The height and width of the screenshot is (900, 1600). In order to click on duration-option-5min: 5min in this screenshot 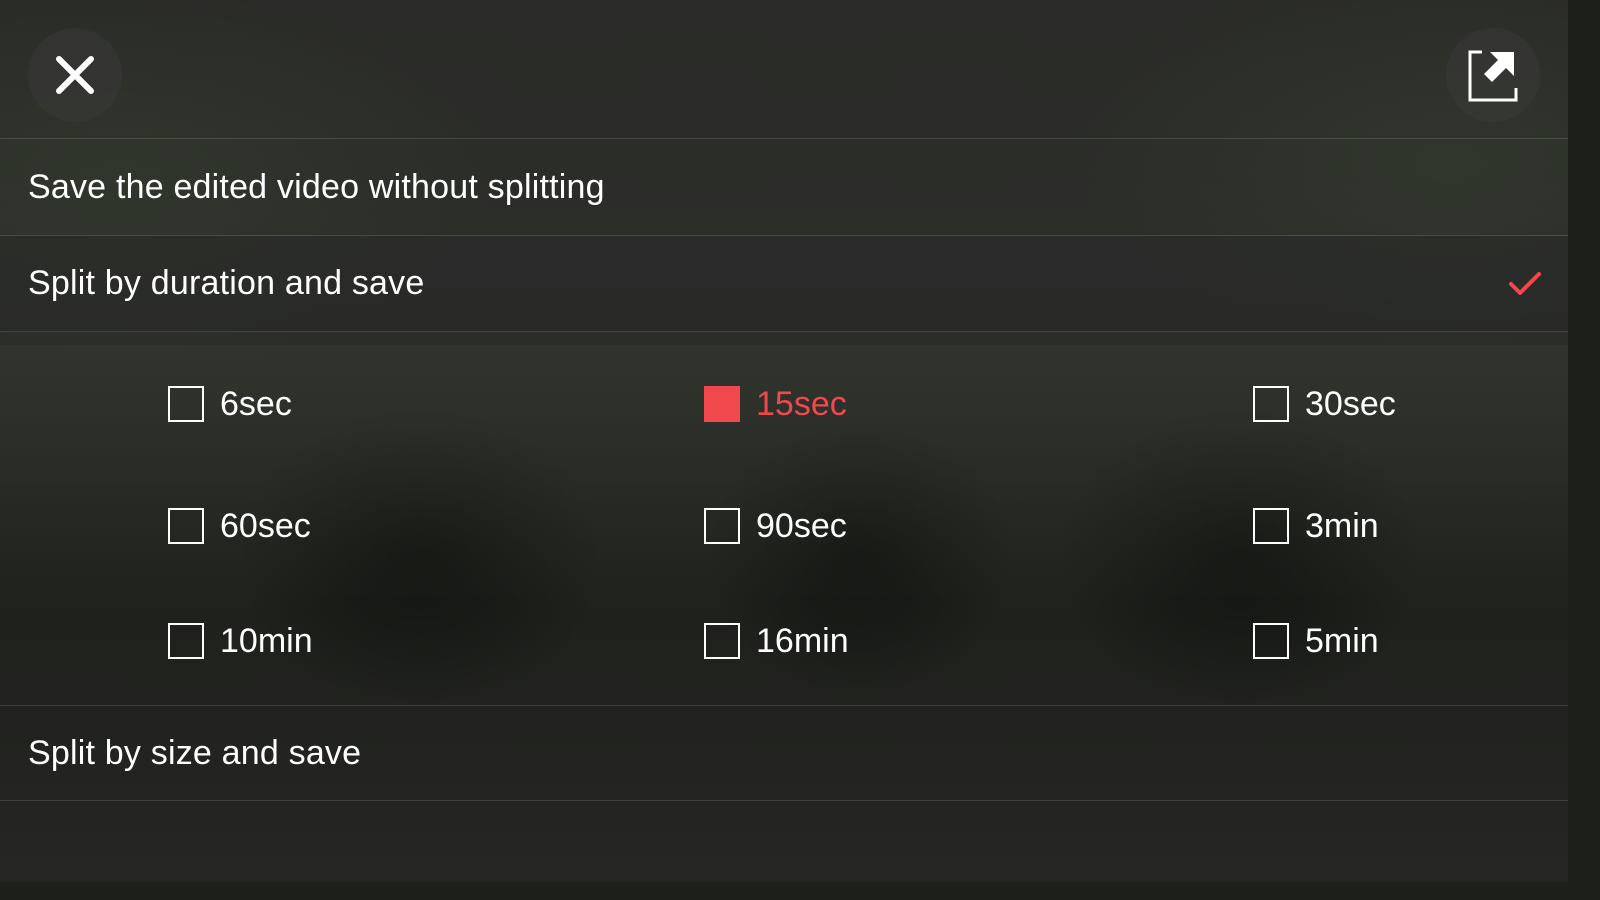, I will do `click(1316, 641)`.